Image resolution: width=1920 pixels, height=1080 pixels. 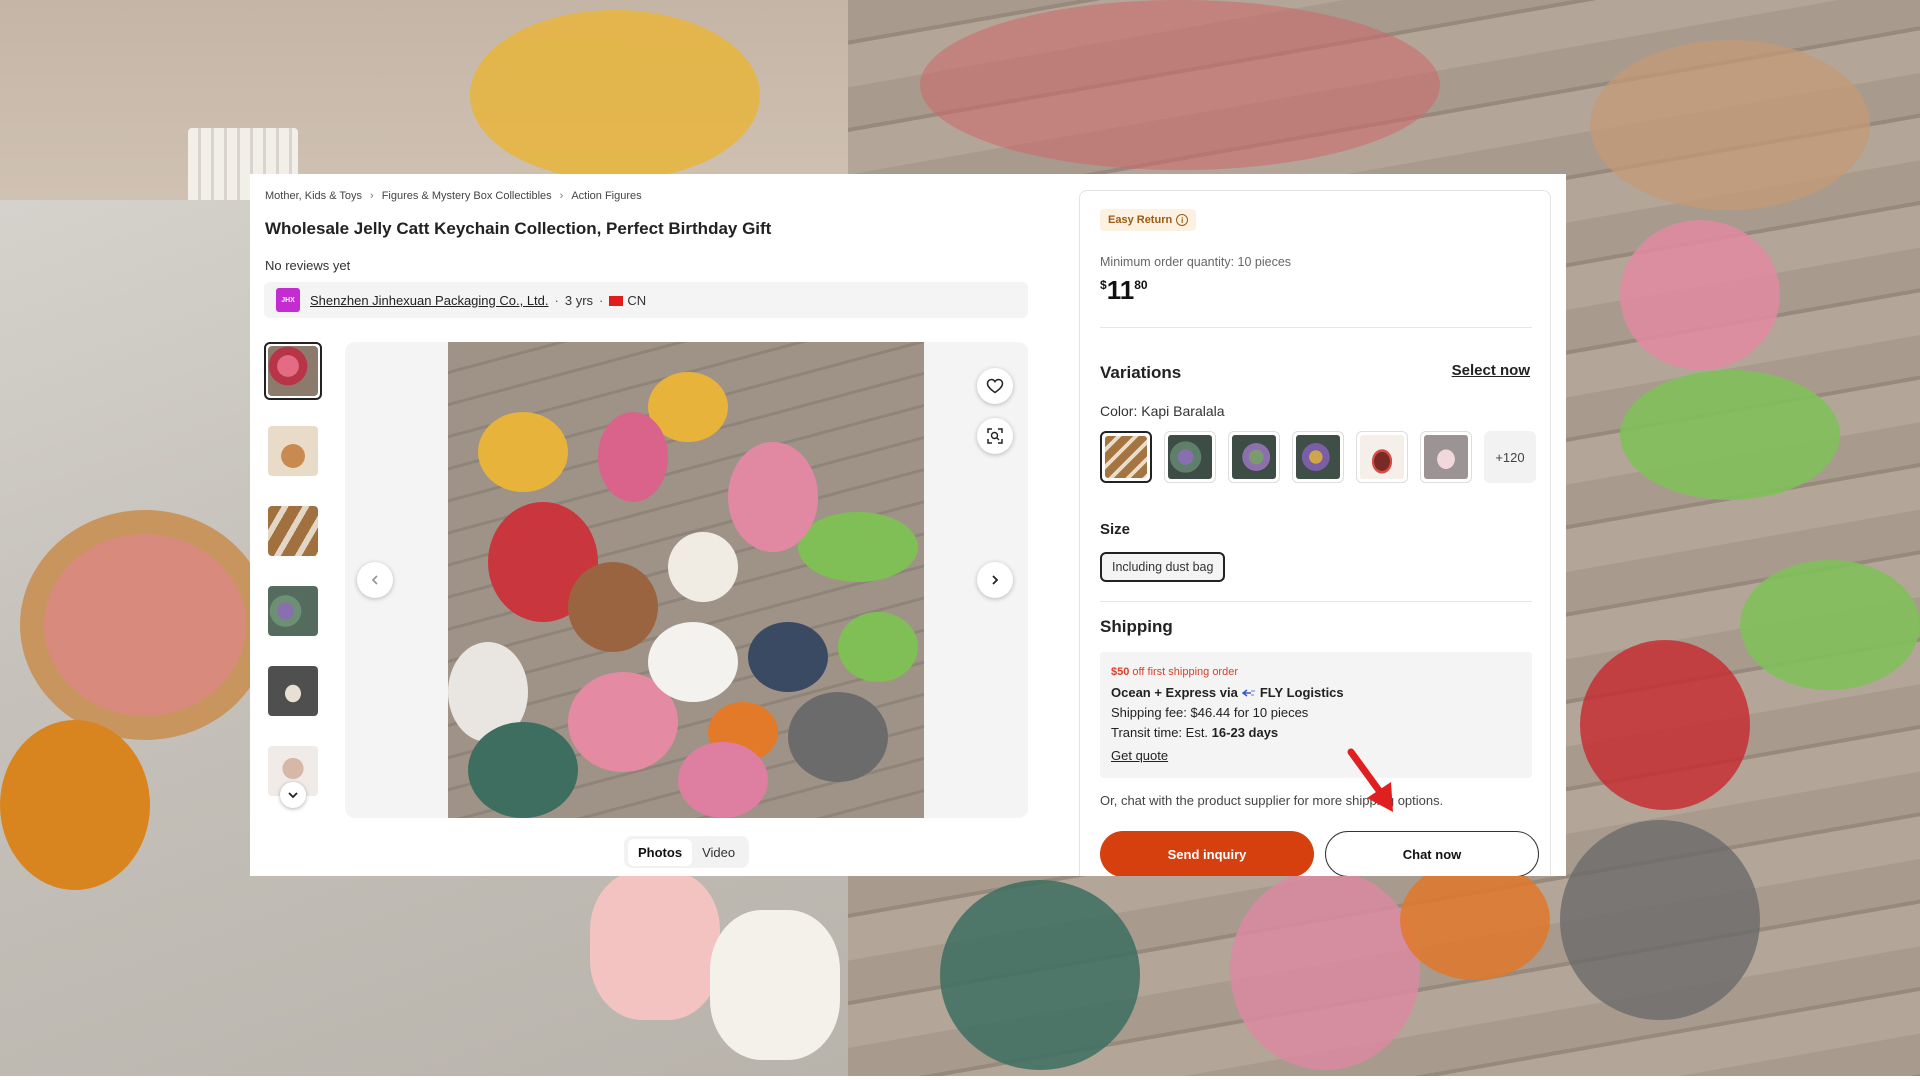 I want to click on plush-sheep-toy, so click(x=693, y=662).